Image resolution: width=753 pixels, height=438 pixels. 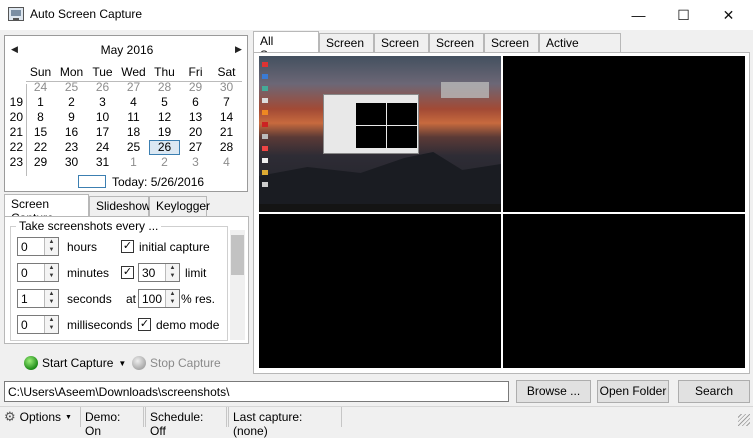 I want to click on calendar-day: 7, so click(x=226, y=102).